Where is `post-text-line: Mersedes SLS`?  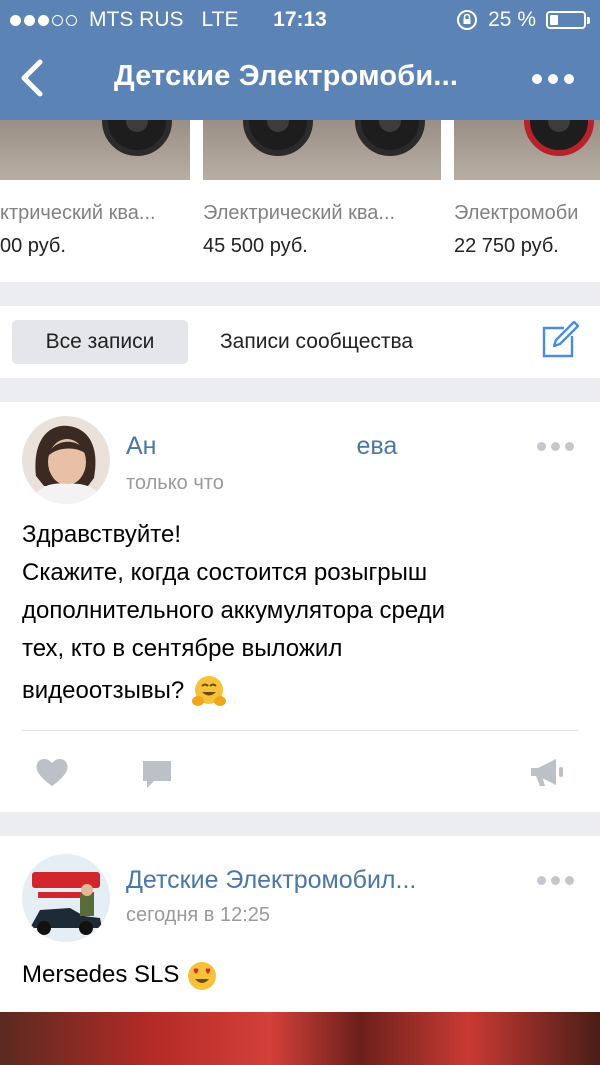 post-text-line: Mersedes SLS is located at coordinates (101, 974).